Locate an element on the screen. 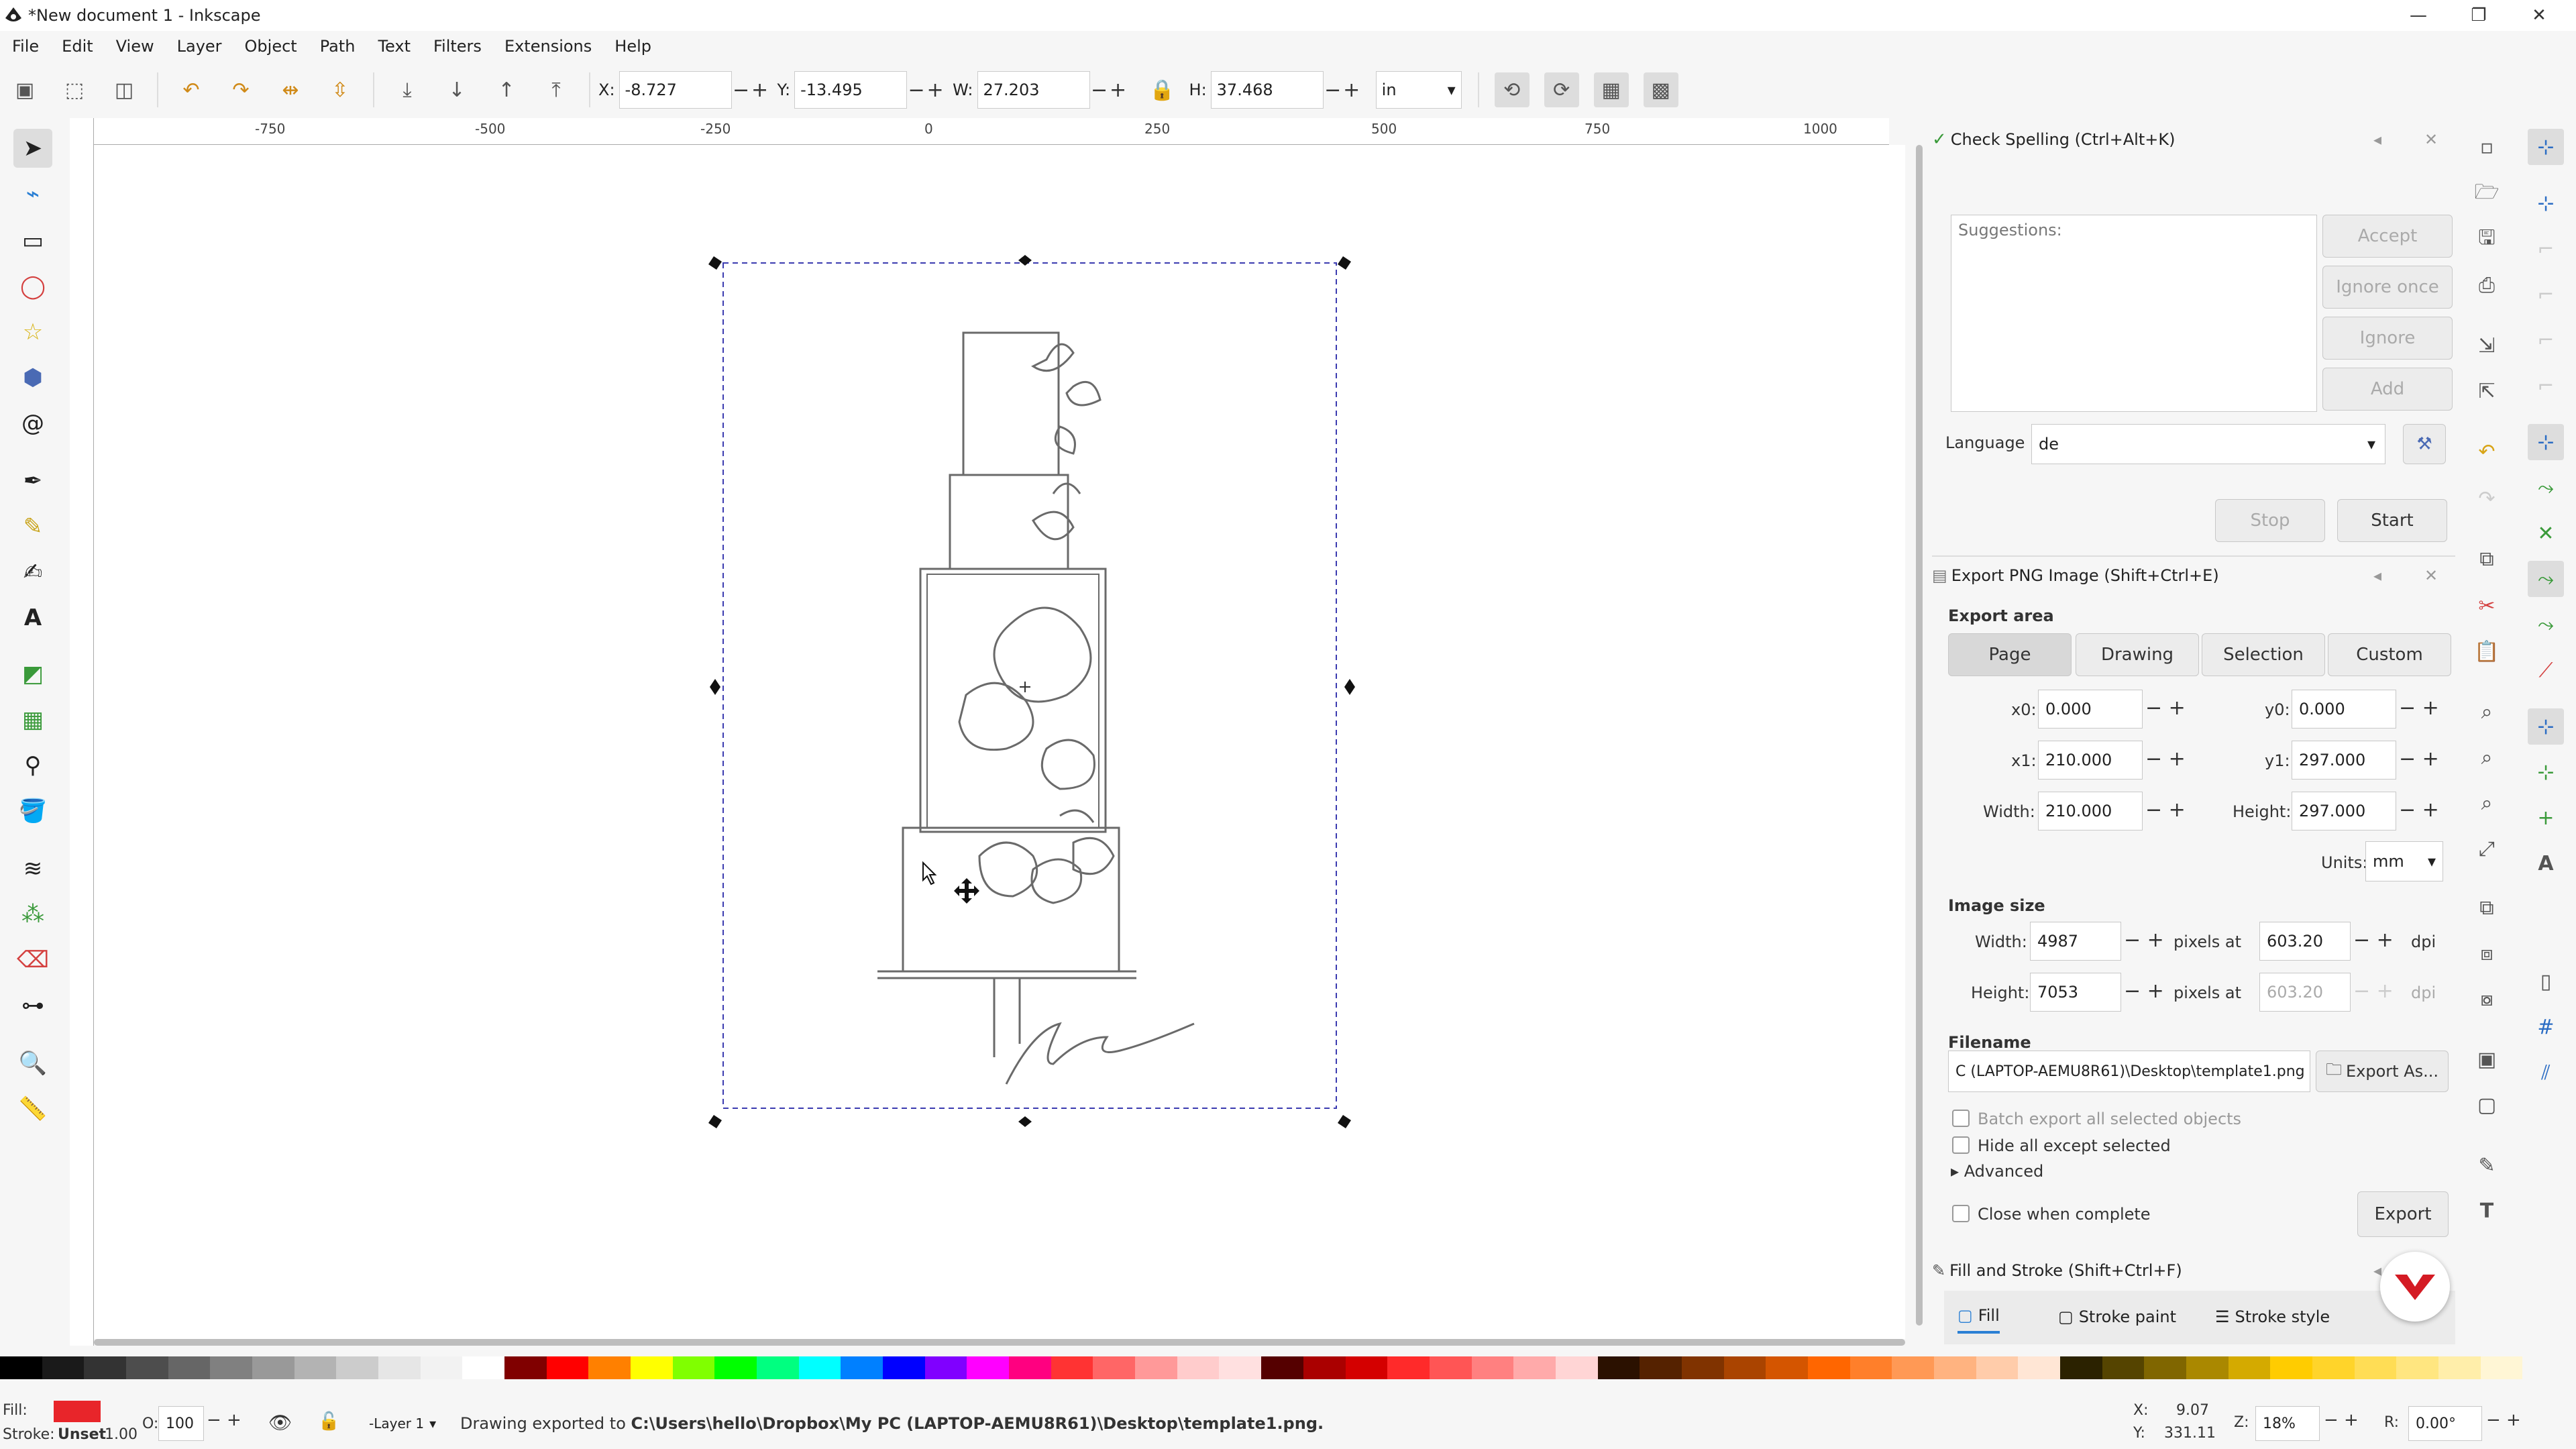 This screenshot has height=1449, width=2576. snap-others-icon: ⊹ is located at coordinates (2546, 726).